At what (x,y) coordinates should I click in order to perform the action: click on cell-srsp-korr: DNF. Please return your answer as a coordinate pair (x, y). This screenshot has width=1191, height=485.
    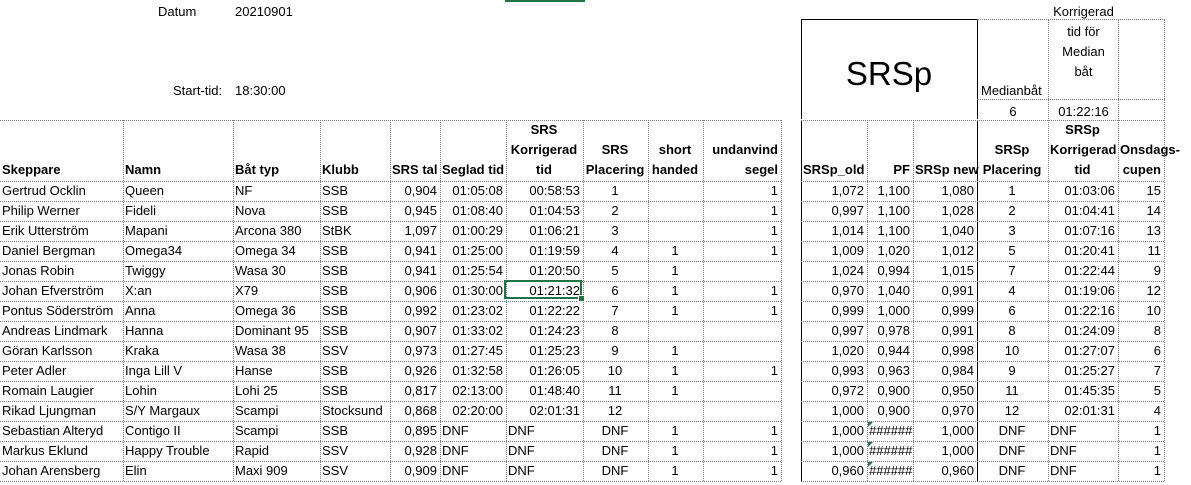
    Looking at the image, I should click on (1082, 451).